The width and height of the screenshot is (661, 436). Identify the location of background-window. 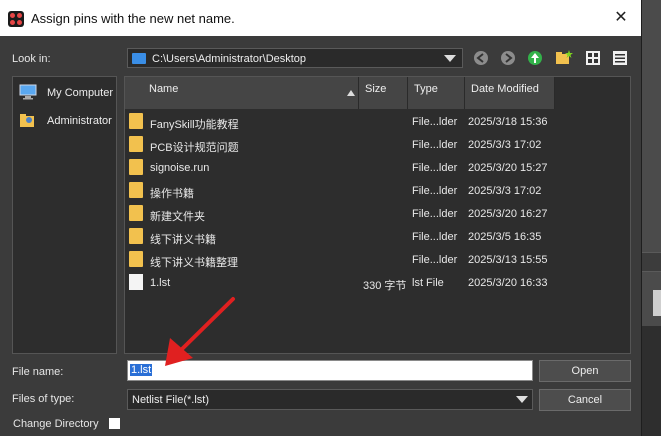
(651, 218).